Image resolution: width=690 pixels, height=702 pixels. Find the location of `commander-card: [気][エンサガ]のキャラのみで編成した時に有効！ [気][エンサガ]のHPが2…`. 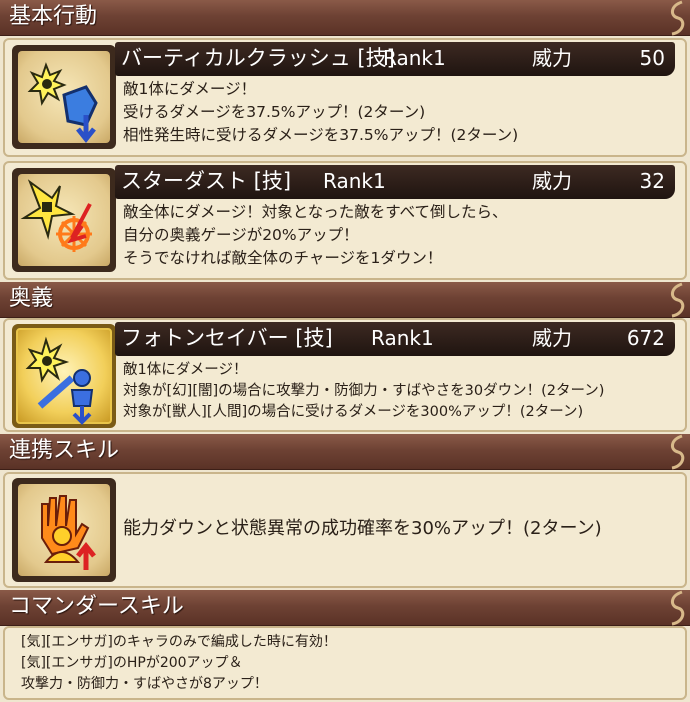

commander-card: [気][エンサガ]のキャラのみで編成した時に有効！ [気][エンサガ]のHPが2… is located at coordinates (345, 663).